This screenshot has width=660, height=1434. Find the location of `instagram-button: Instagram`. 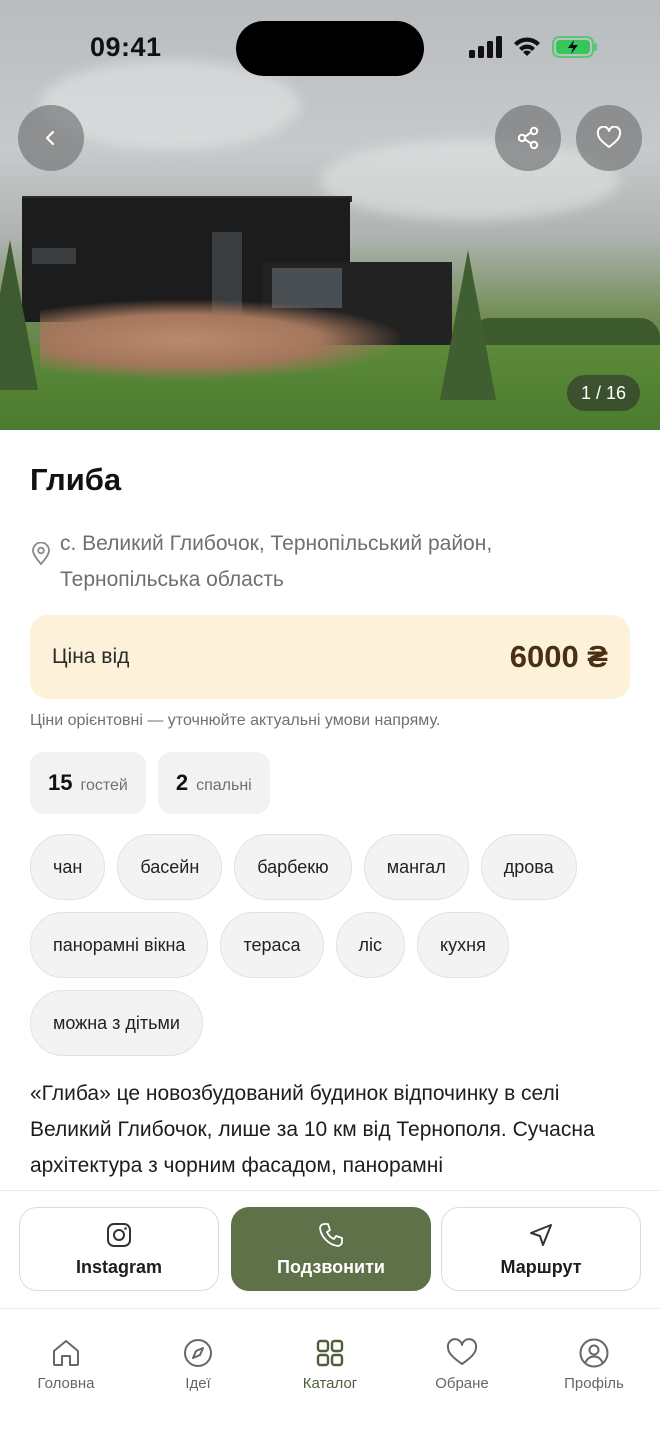

instagram-button: Instagram is located at coordinates (119, 1249).